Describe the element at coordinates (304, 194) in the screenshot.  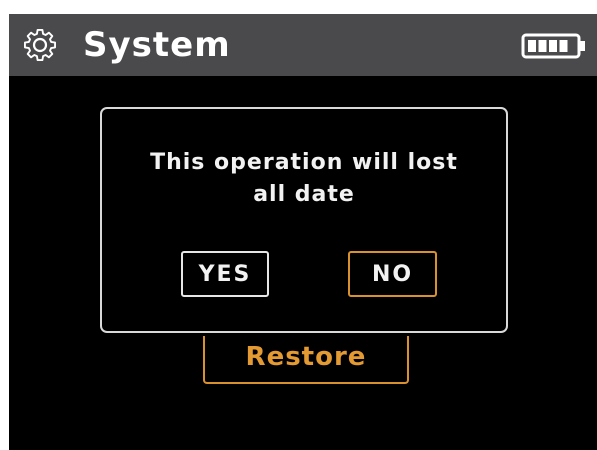
I see `dialog-message-line2: all date` at that location.